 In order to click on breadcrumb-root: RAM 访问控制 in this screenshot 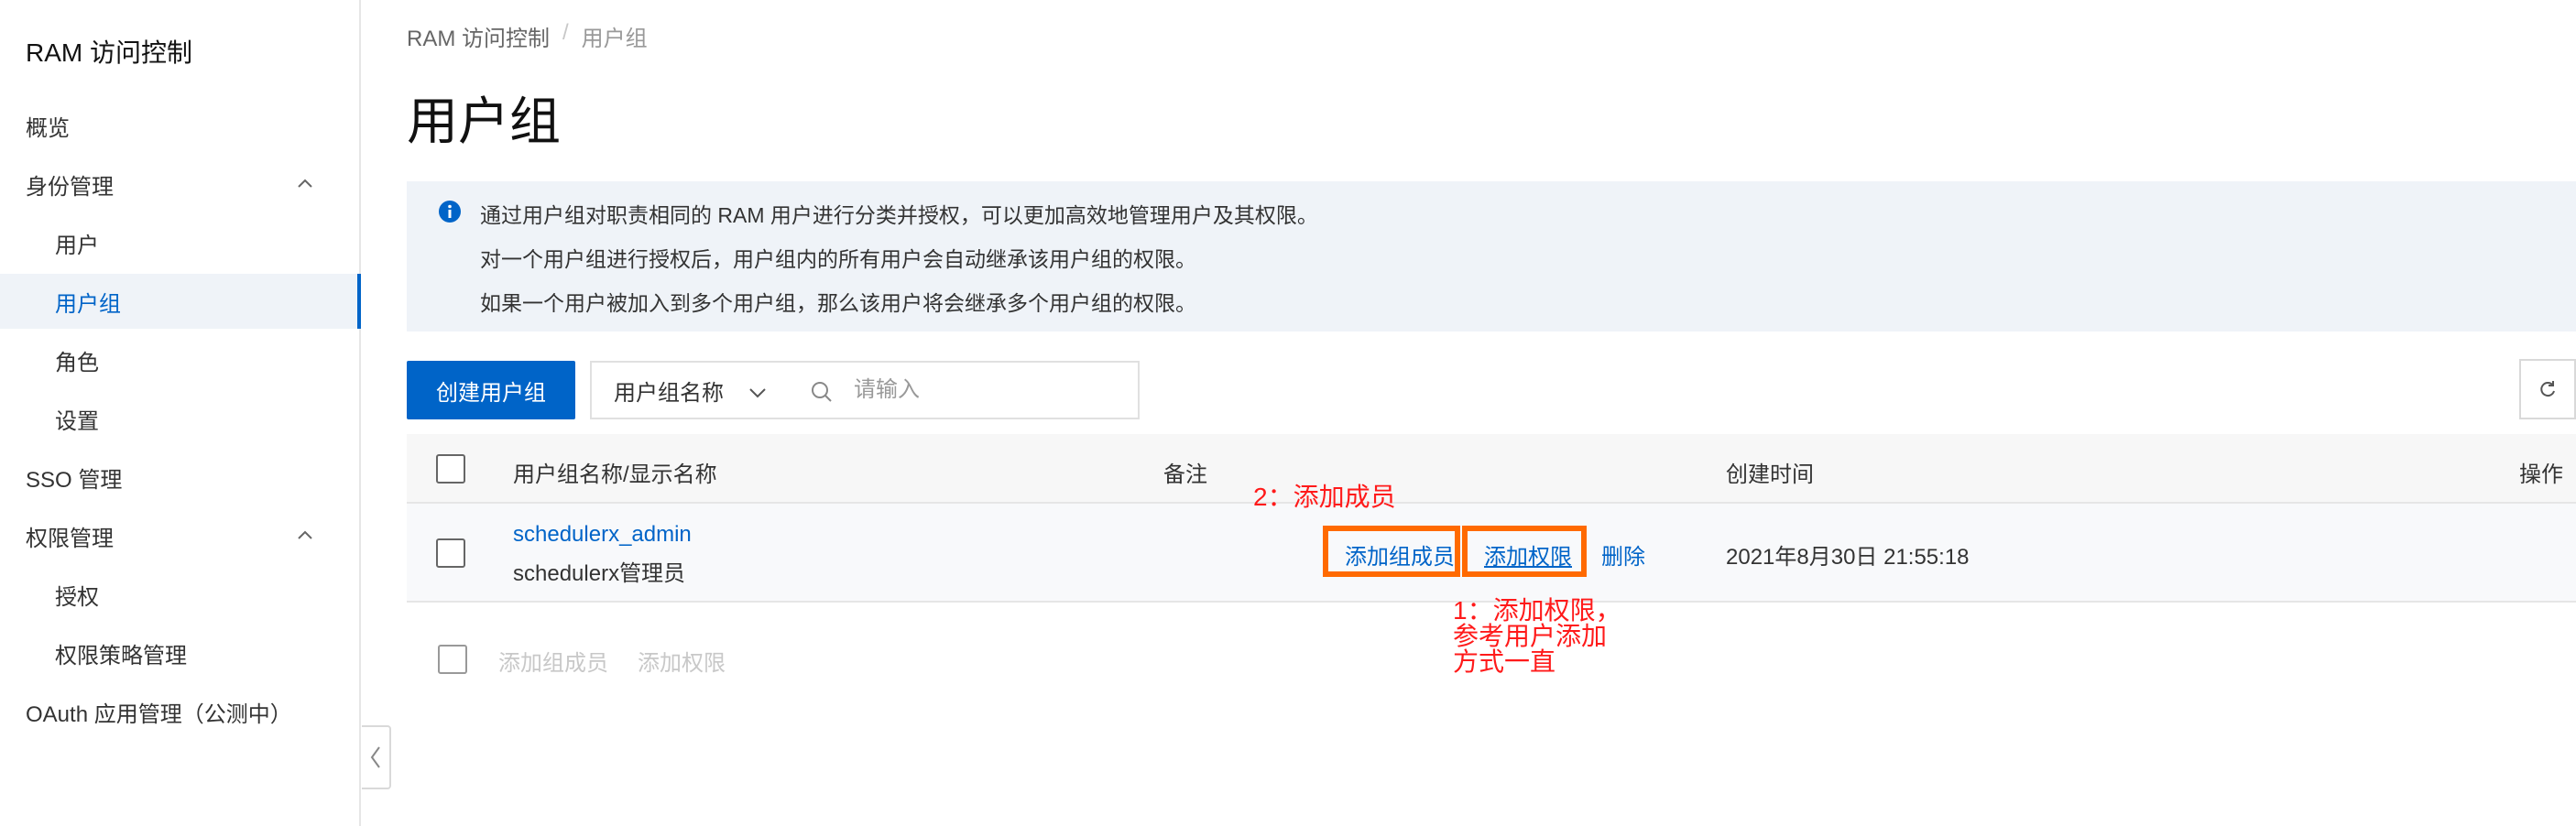, I will do `click(479, 36)`.